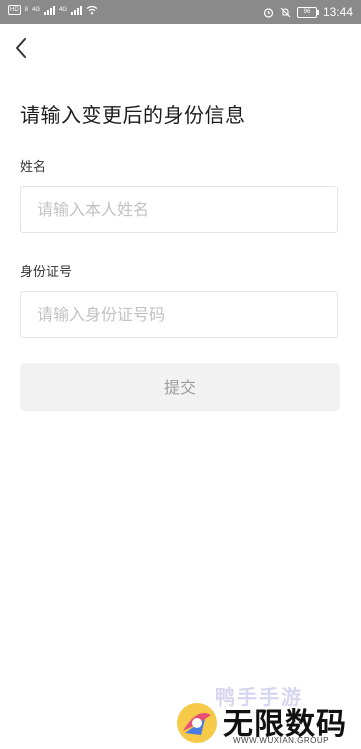 Image resolution: width=361 pixels, height=749 pixels. What do you see at coordinates (197, 723) in the screenshot?
I see `watermark-logo-icon` at bounding box center [197, 723].